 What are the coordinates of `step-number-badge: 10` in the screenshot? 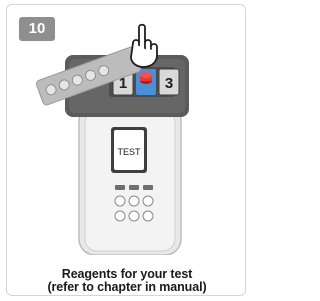 It's located at (37, 29).